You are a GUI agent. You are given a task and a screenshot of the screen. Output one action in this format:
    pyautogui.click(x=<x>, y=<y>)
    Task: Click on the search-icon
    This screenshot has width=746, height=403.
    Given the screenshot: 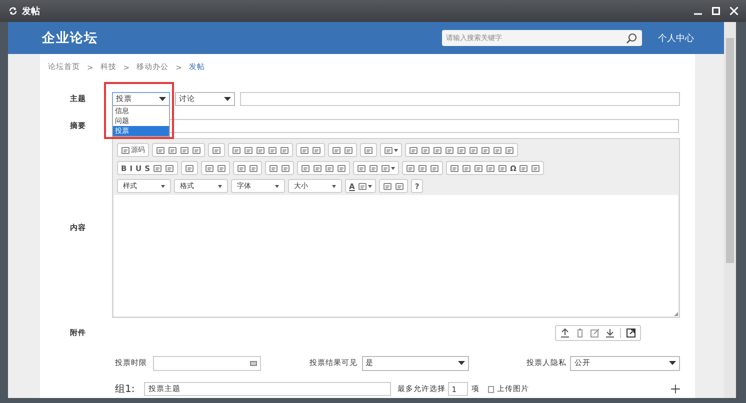 What is the action you would take?
    pyautogui.click(x=631, y=38)
    